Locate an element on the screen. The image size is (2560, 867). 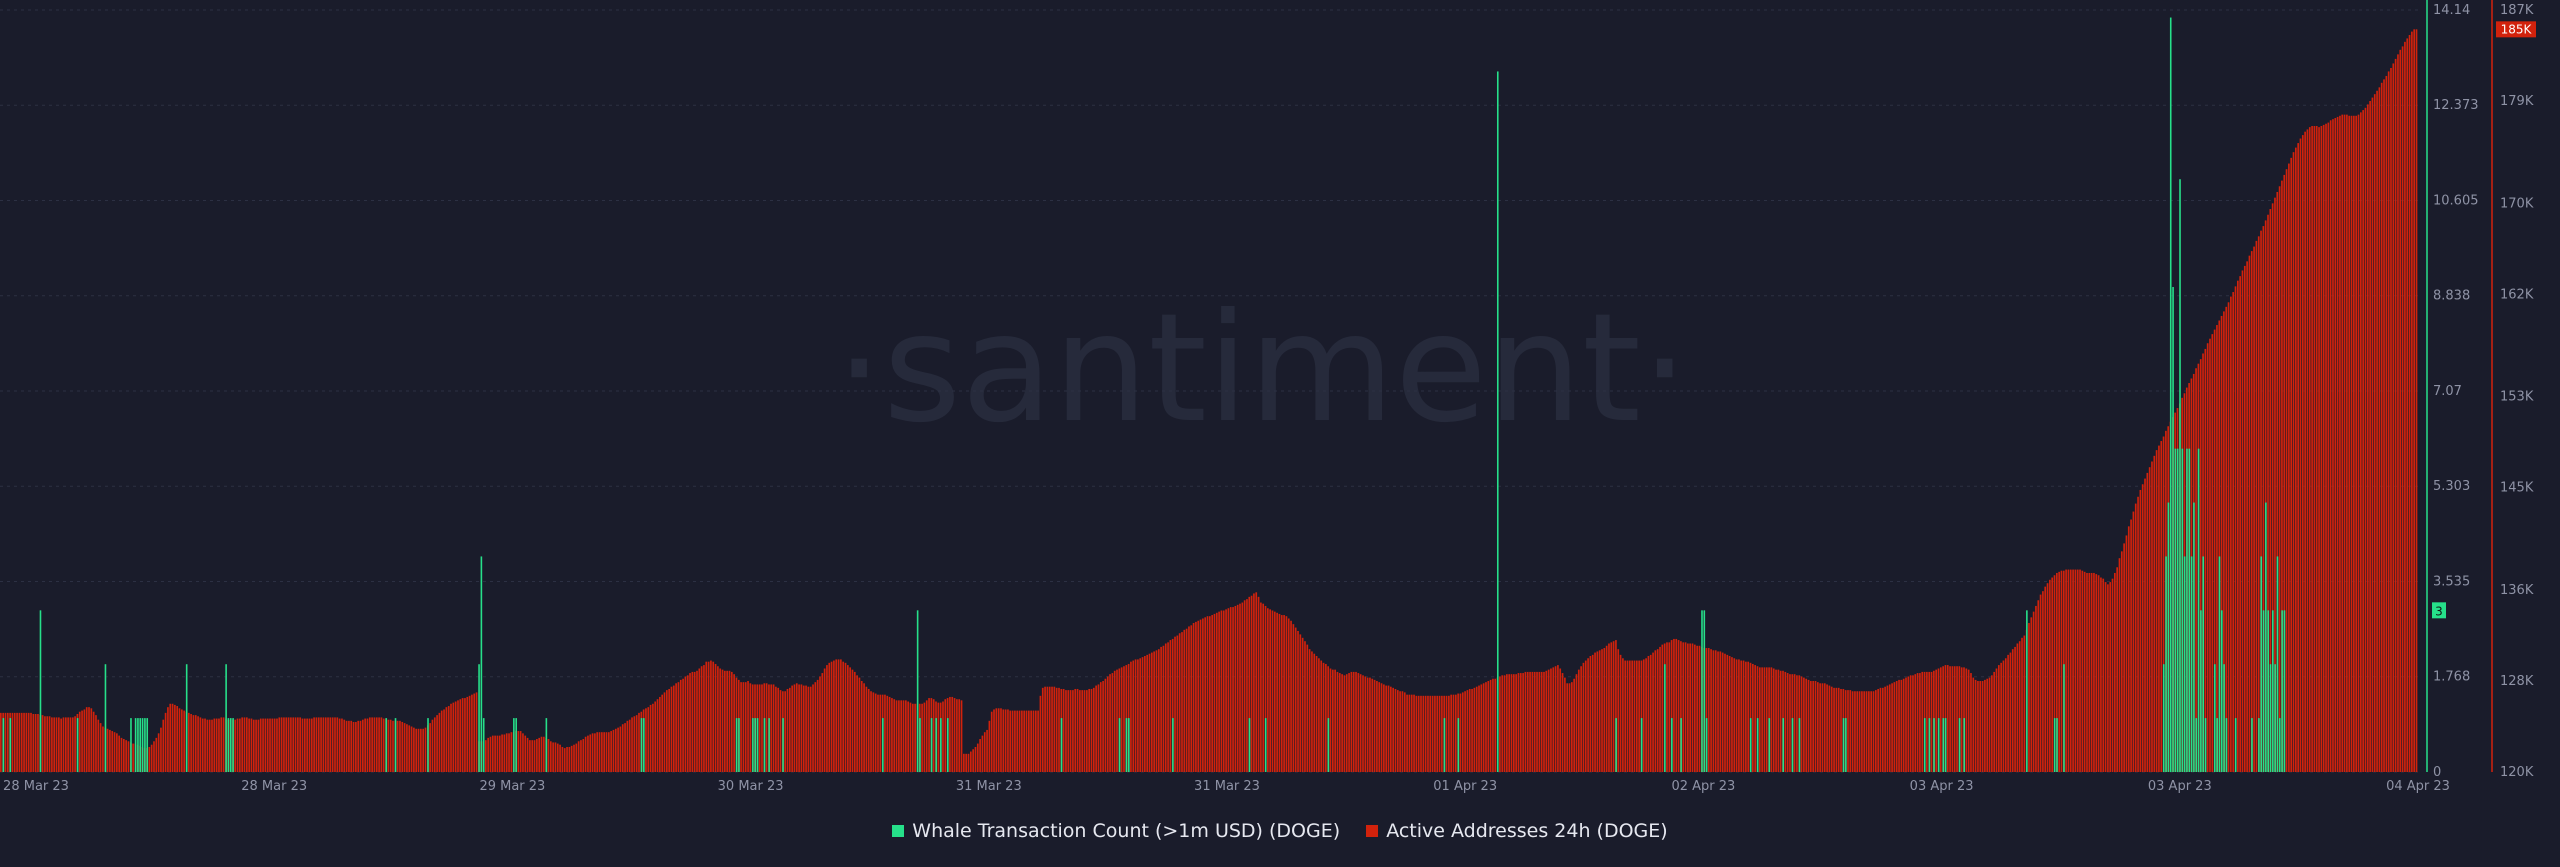
x-tick-label: 03 Apr 23 is located at coordinates (2180, 786).